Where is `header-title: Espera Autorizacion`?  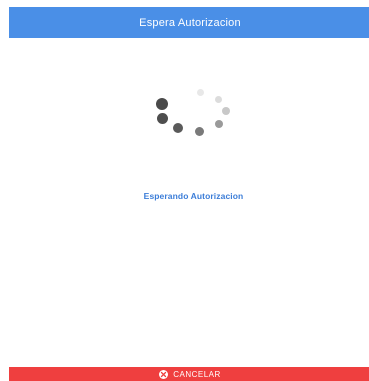
header-title: Espera Autorizacion is located at coordinates (190, 22).